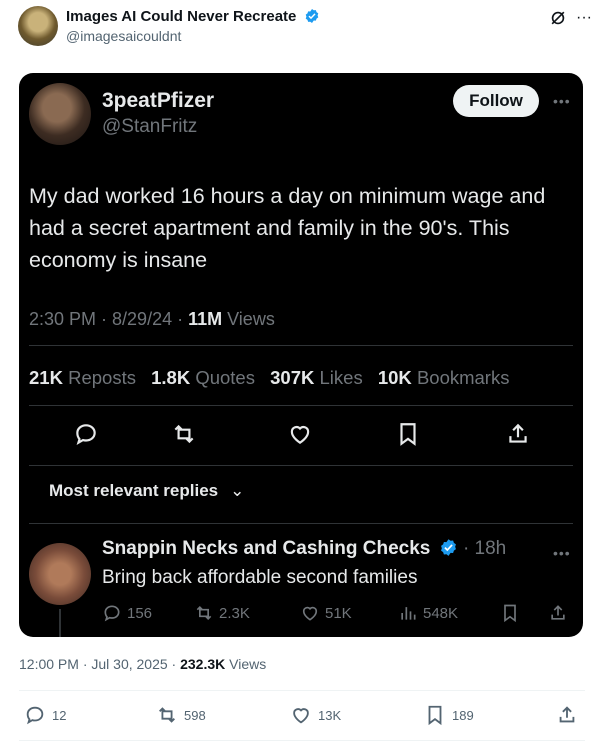 This screenshot has height=746, width=606. I want to click on author-name: Images AI Could Never Recreate, so click(193, 16).